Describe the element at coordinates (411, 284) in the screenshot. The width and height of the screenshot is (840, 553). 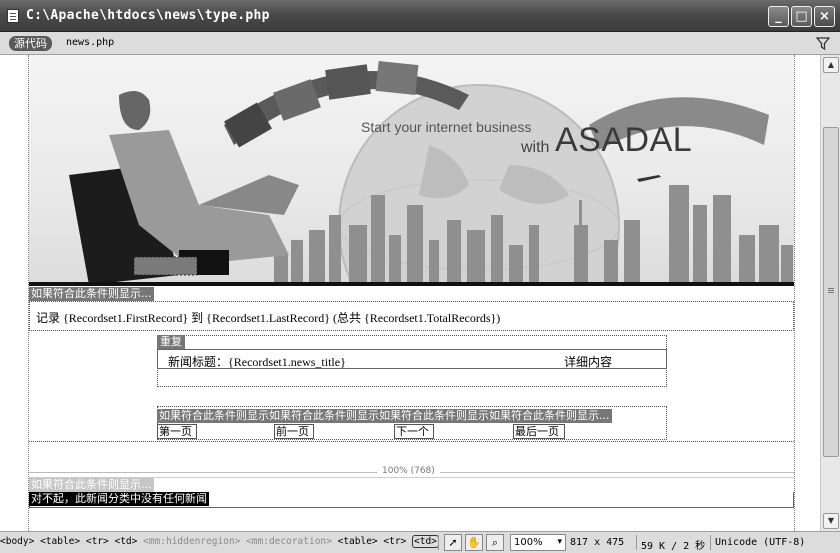
I see `banner-divider` at that location.